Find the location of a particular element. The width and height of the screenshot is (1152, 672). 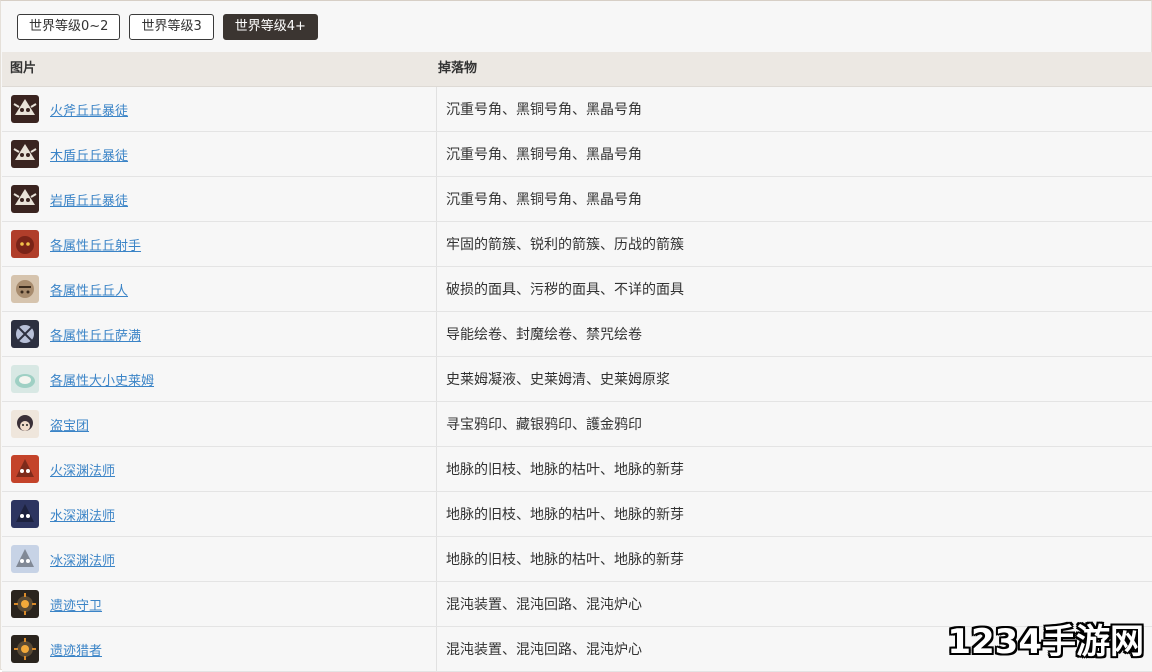

table-row: 各属性丘丘射手 牢固的箭簇、锐利的箭簇、历战的箭簇 is located at coordinates (577, 244).